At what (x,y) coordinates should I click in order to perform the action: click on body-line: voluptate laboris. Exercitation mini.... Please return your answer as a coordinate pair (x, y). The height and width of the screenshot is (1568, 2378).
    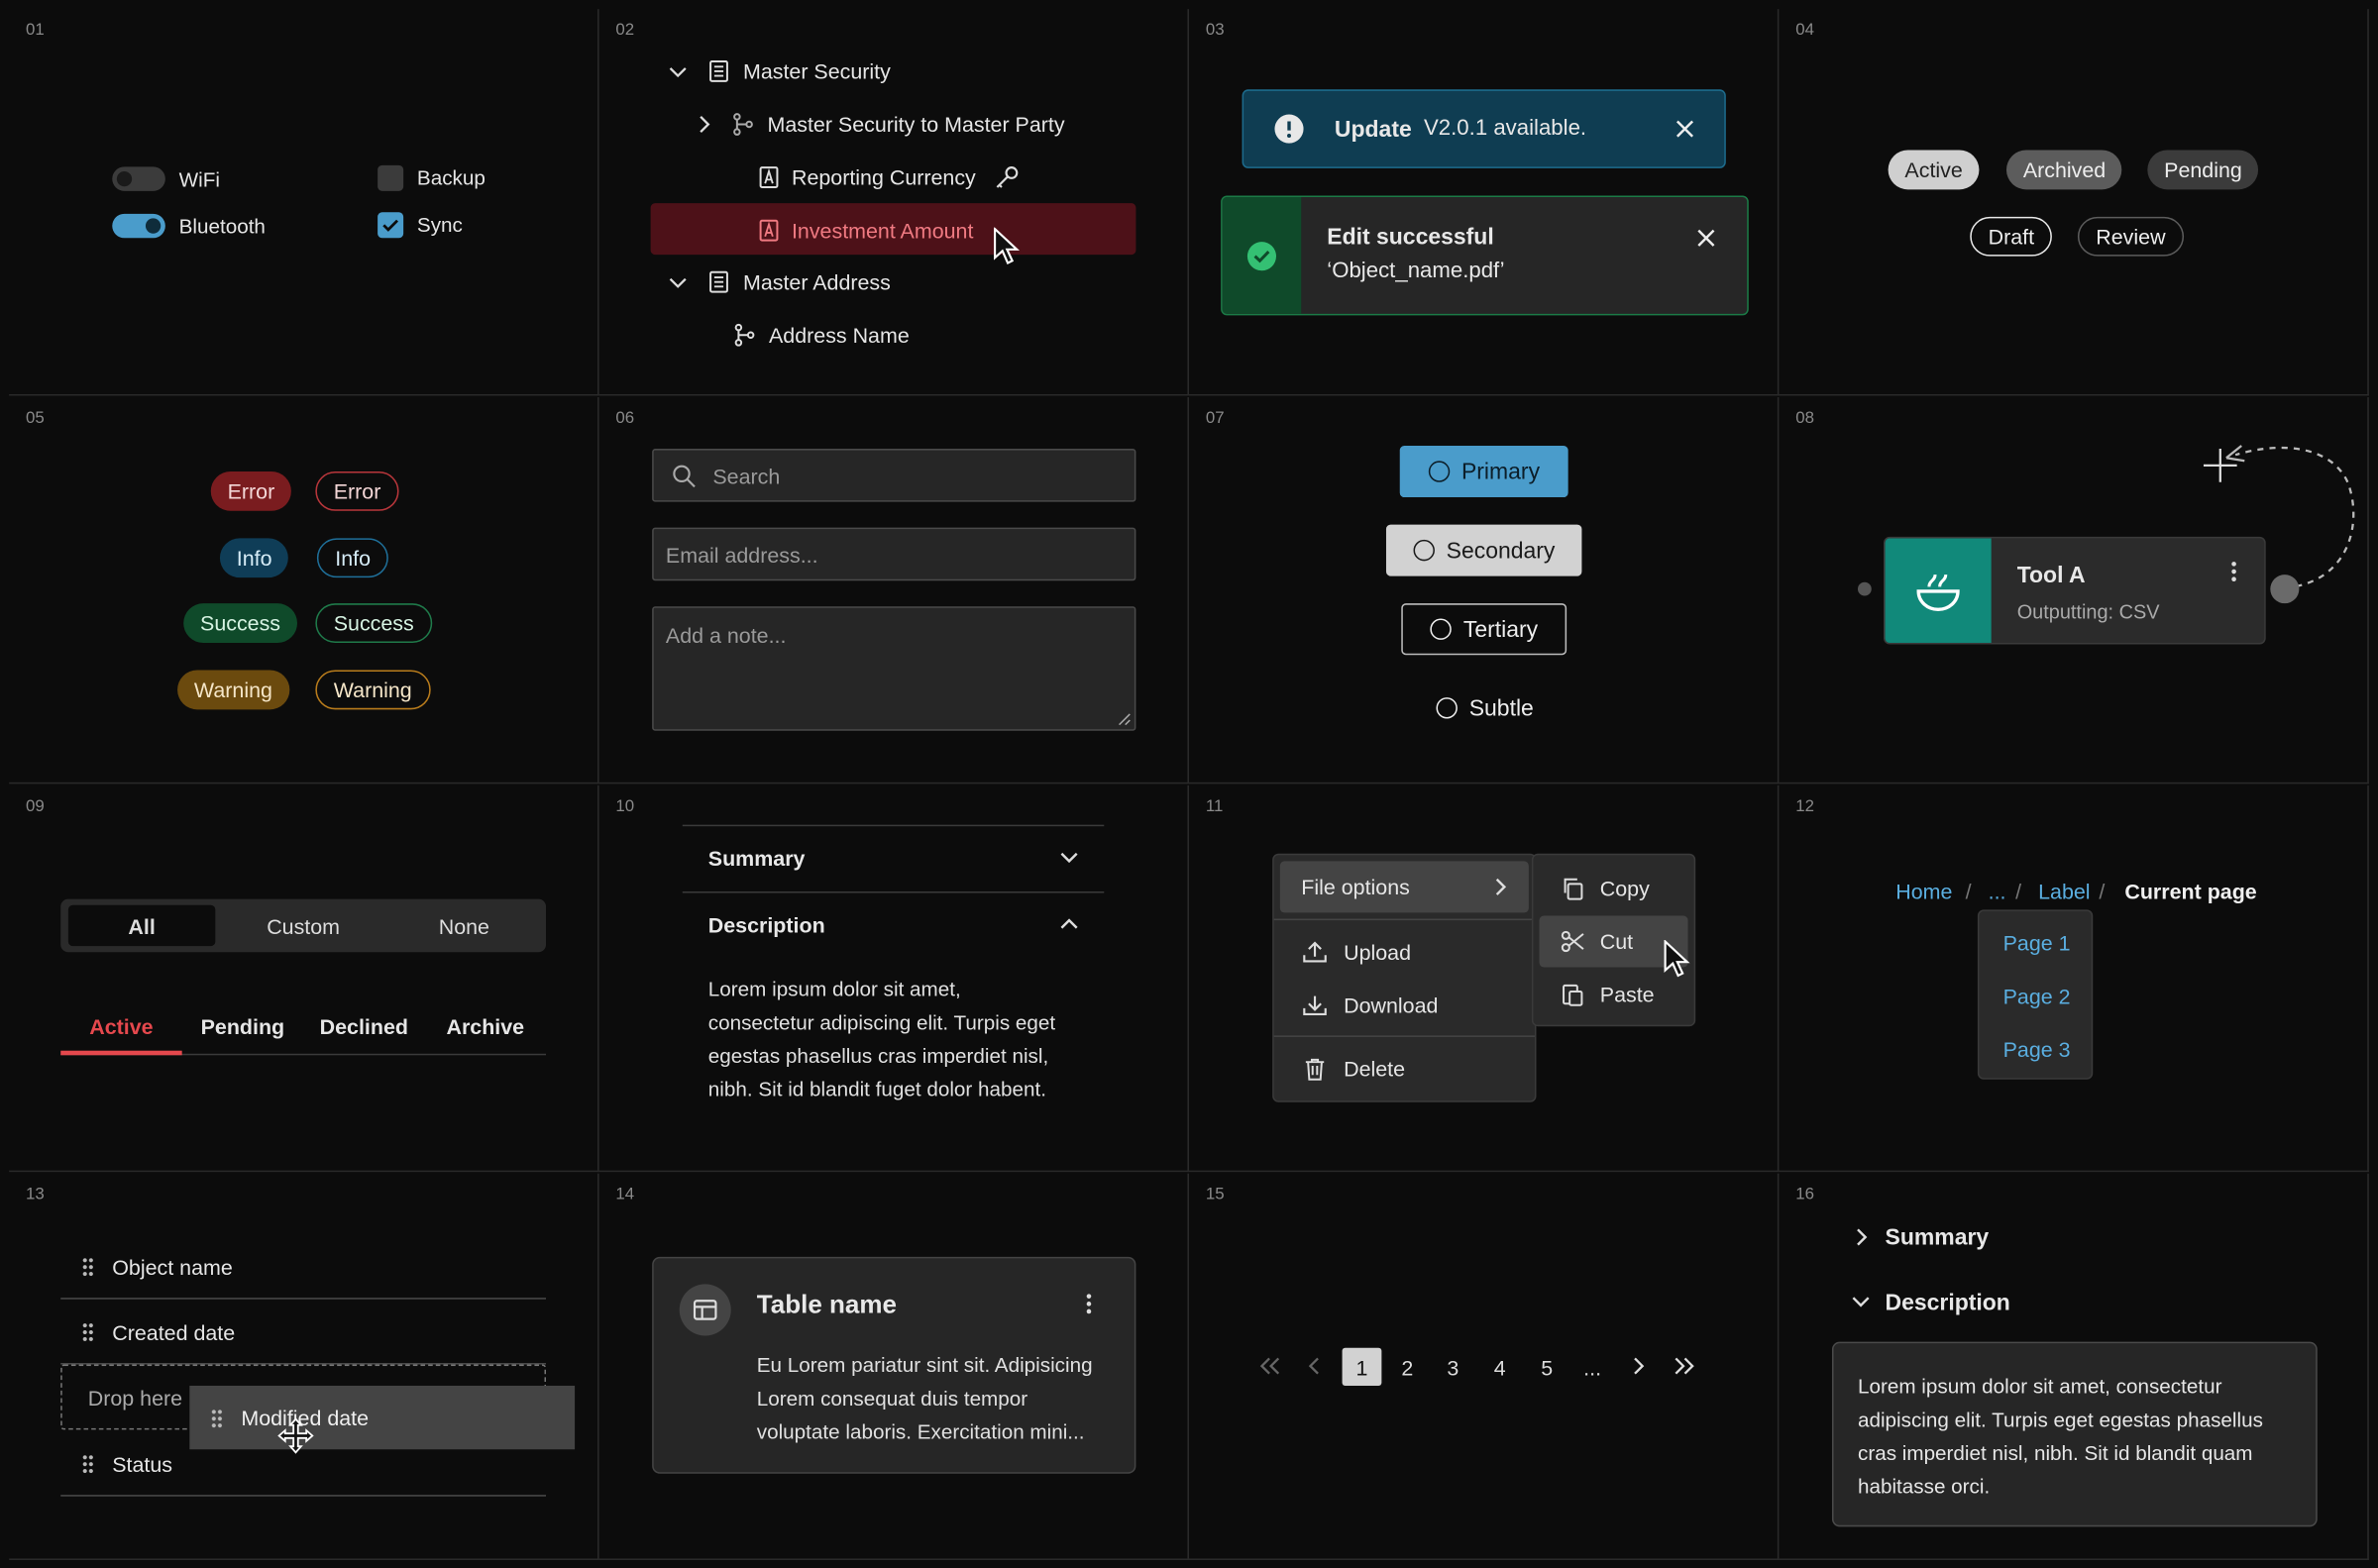
    Looking at the image, I should click on (920, 1432).